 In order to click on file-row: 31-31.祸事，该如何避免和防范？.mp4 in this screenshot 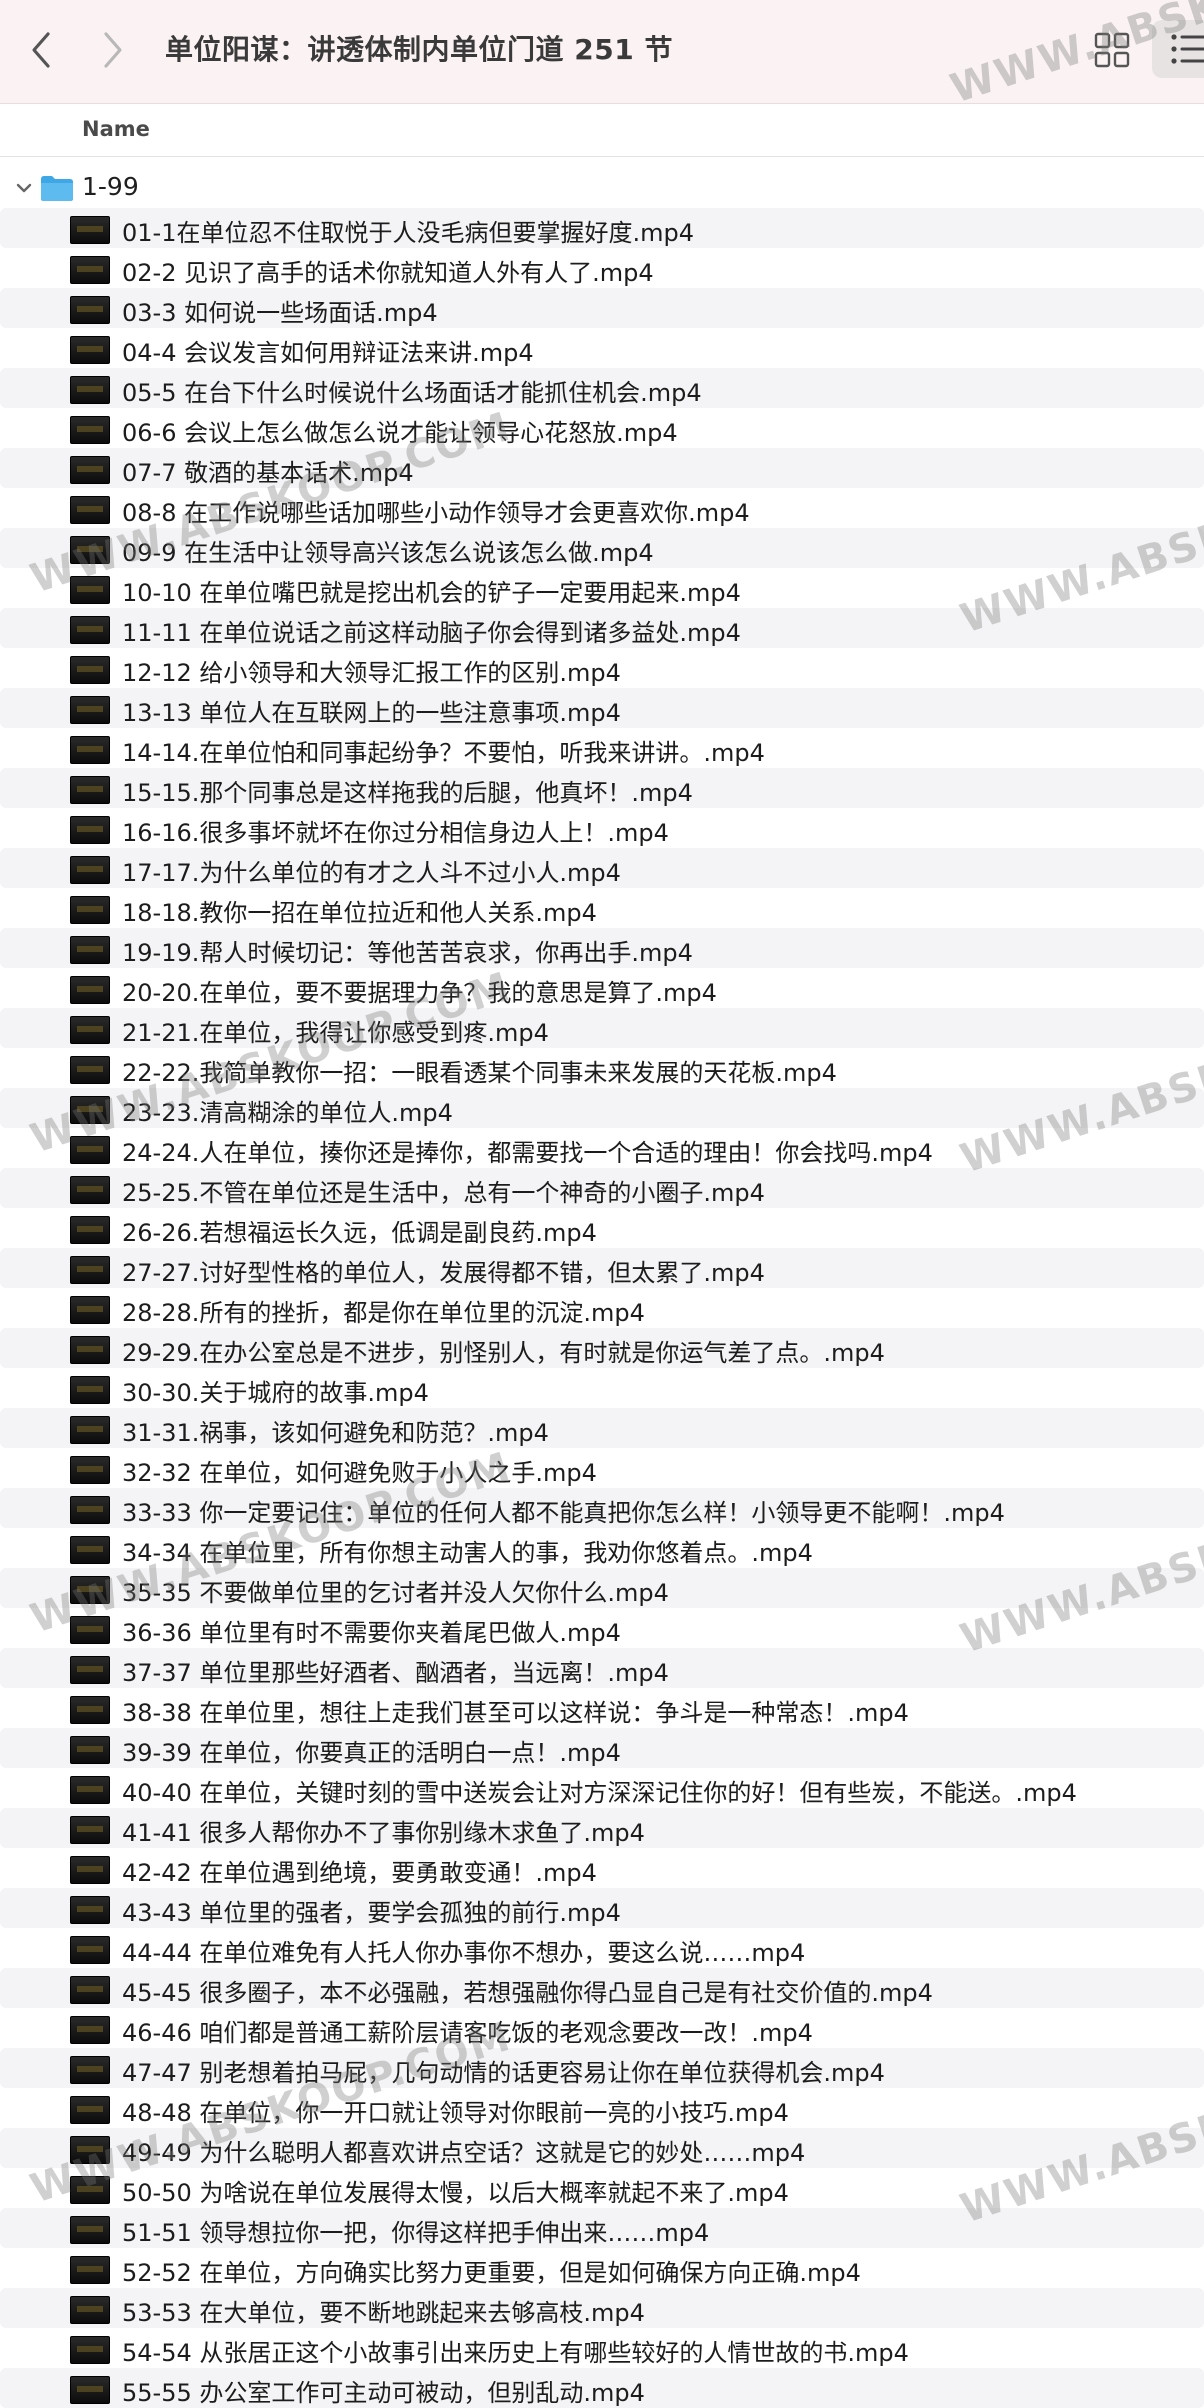, I will do `click(602, 1428)`.